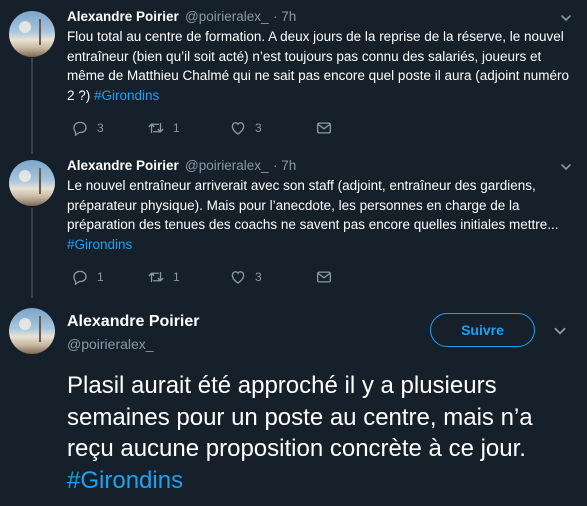 The height and width of the screenshot is (506, 587). I want to click on reply-count: 3, so click(100, 128).